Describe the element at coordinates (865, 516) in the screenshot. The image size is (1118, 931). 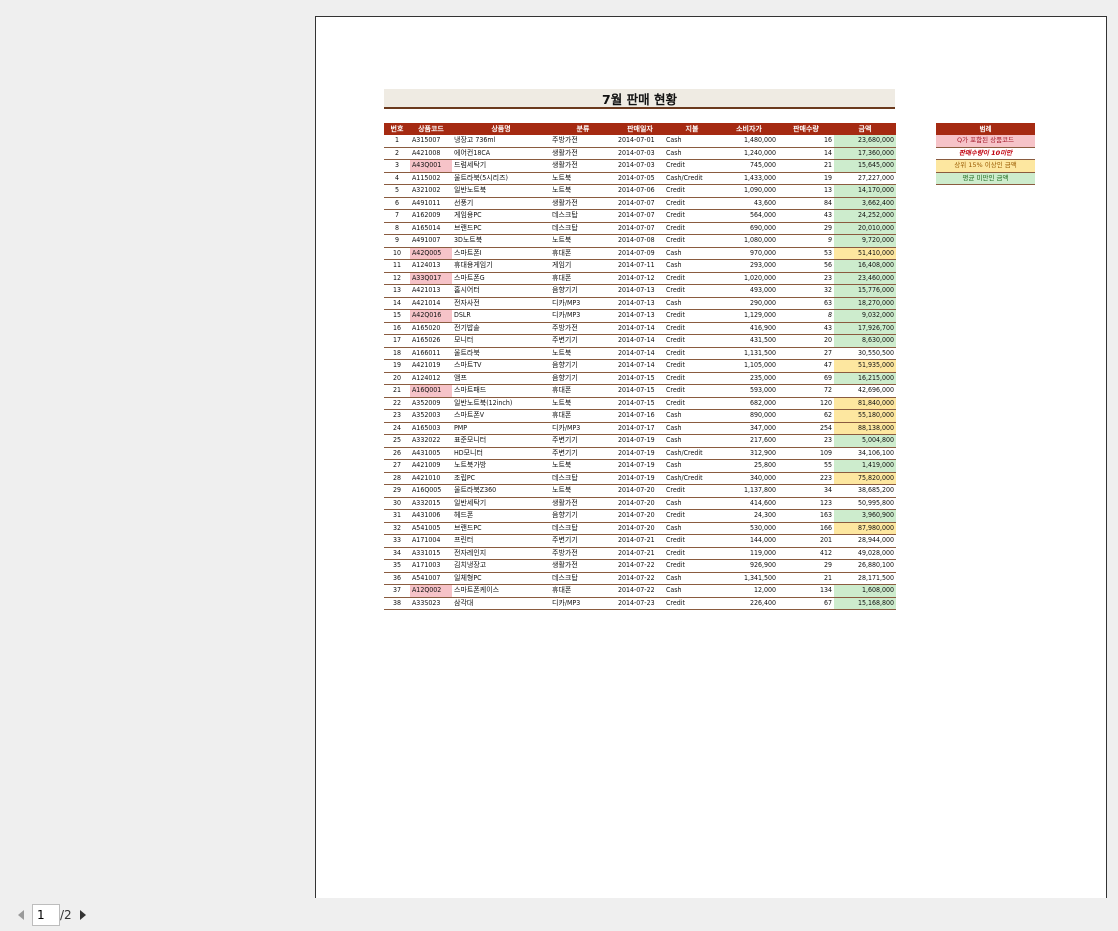
I see `cell-amount: 3,960,900` at that location.